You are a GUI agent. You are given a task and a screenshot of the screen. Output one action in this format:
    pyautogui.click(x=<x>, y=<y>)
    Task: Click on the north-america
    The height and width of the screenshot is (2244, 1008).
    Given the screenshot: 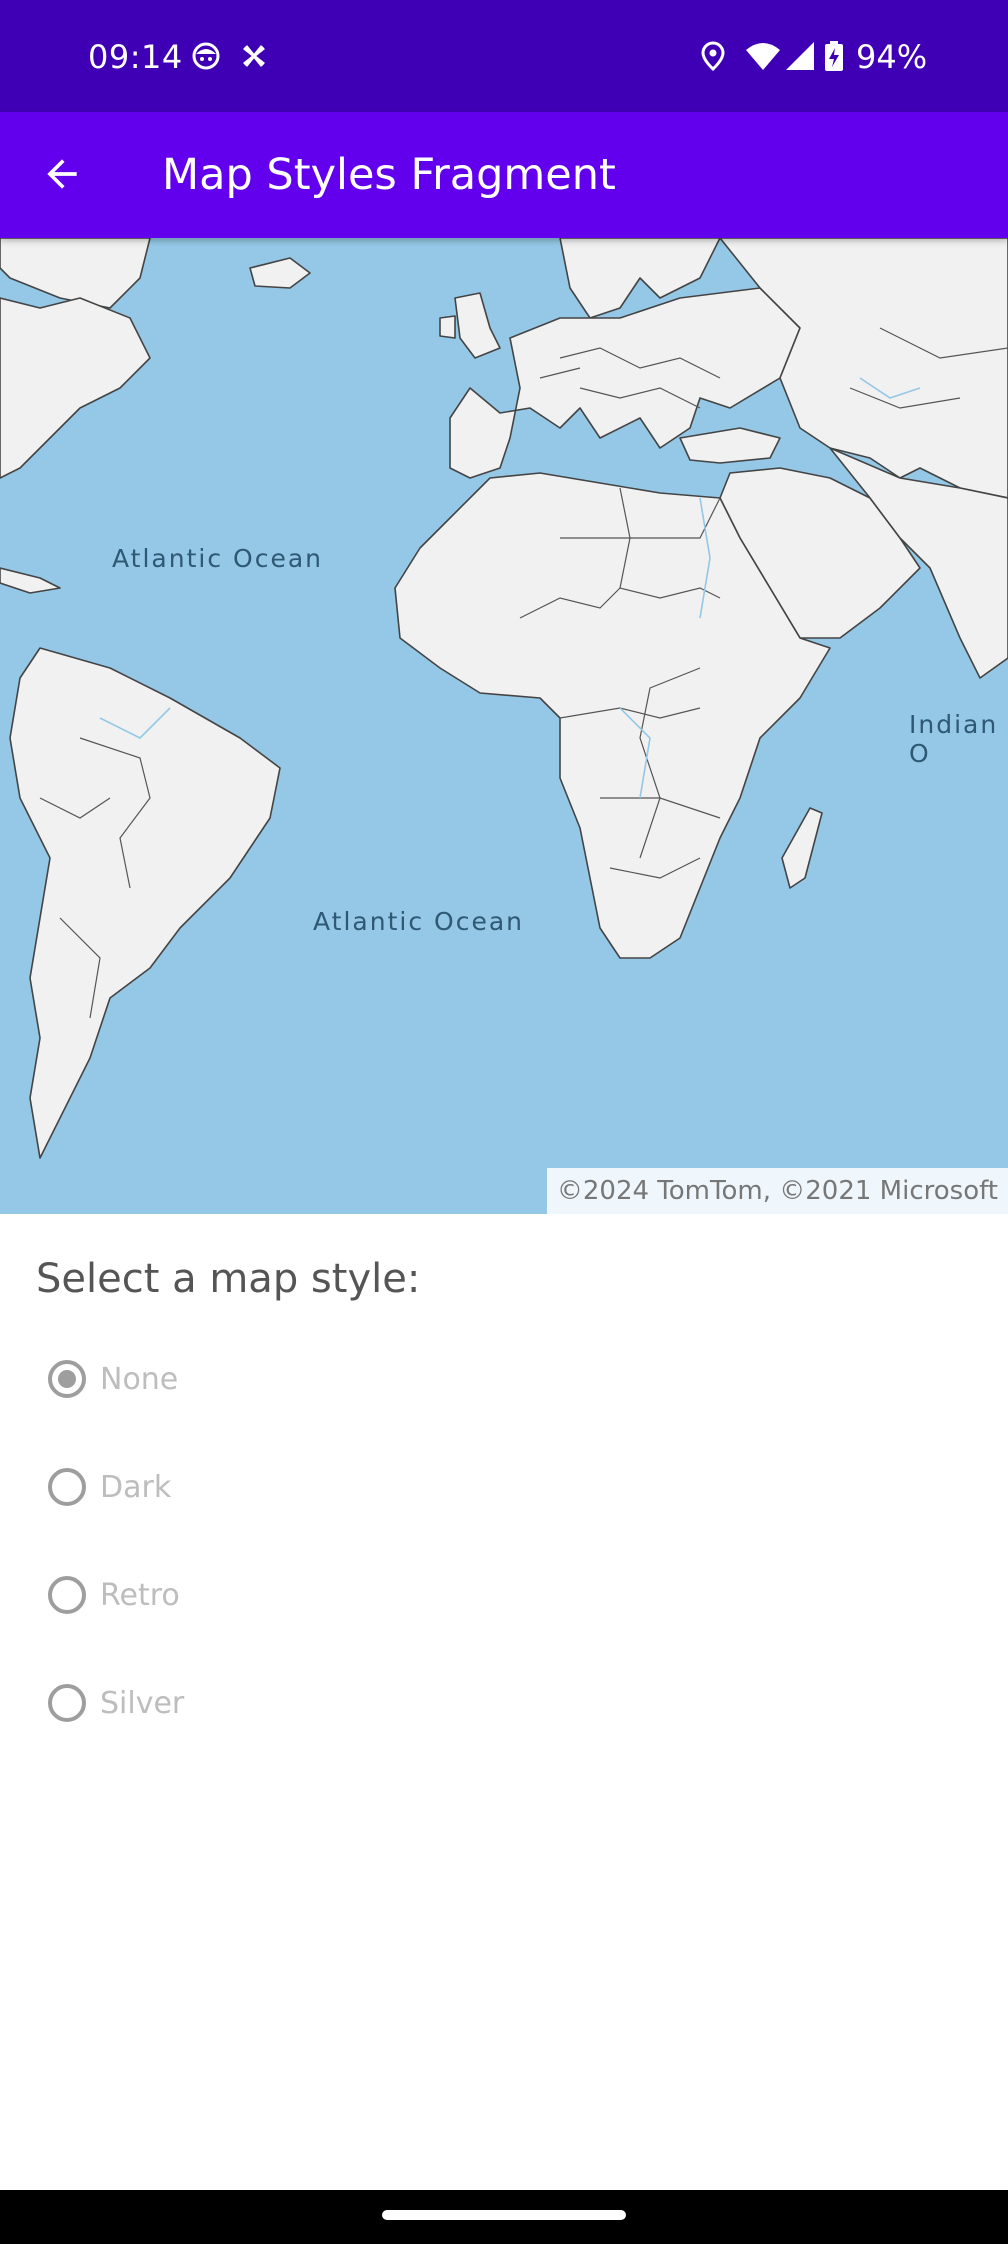 What is the action you would take?
    pyautogui.click(x=75, y=388)
    